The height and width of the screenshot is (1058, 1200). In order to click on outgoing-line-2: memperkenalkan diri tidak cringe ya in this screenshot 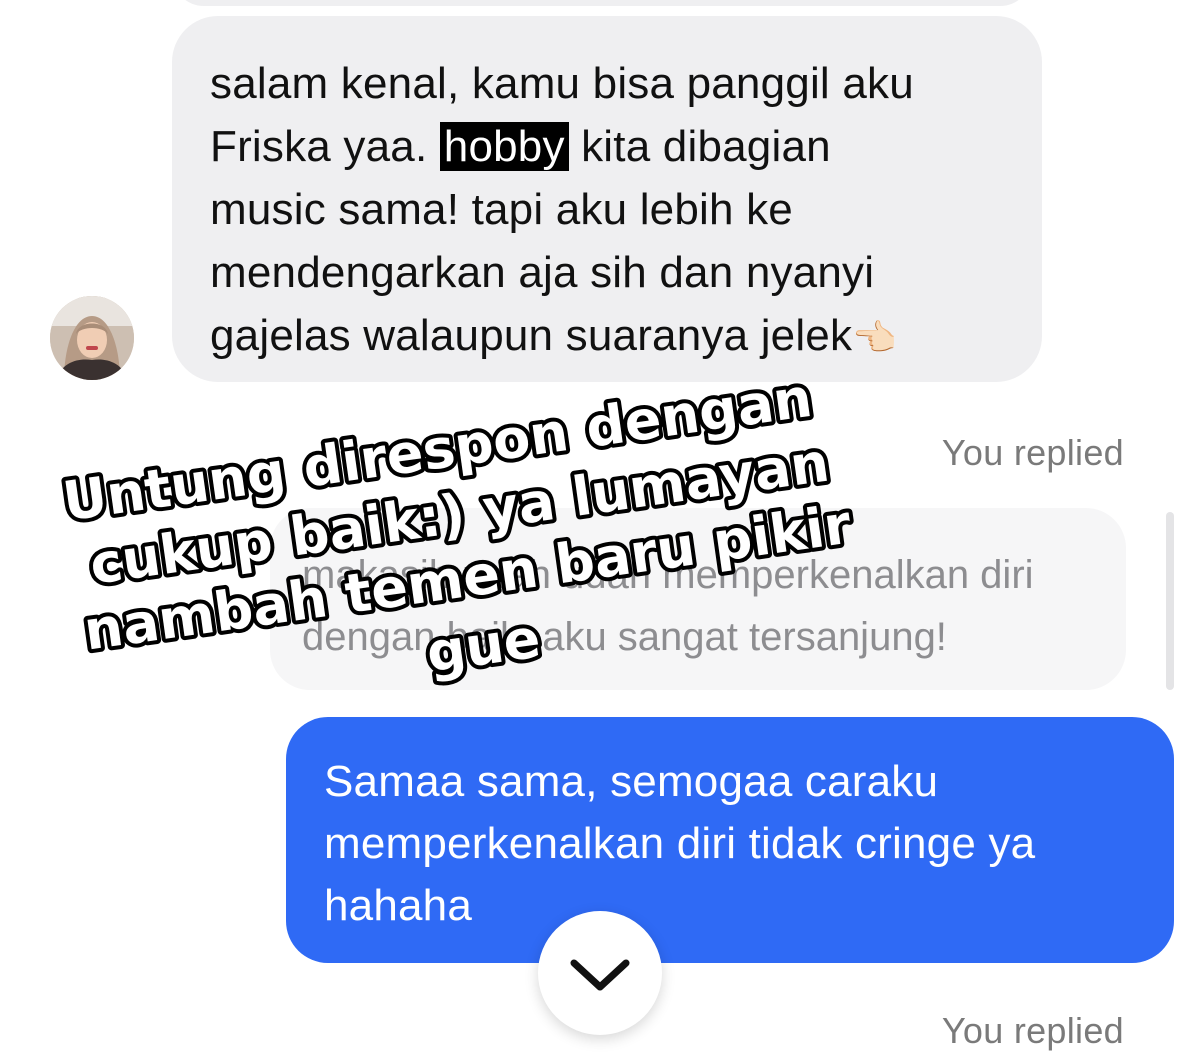, I will do `click(680, 843)`.